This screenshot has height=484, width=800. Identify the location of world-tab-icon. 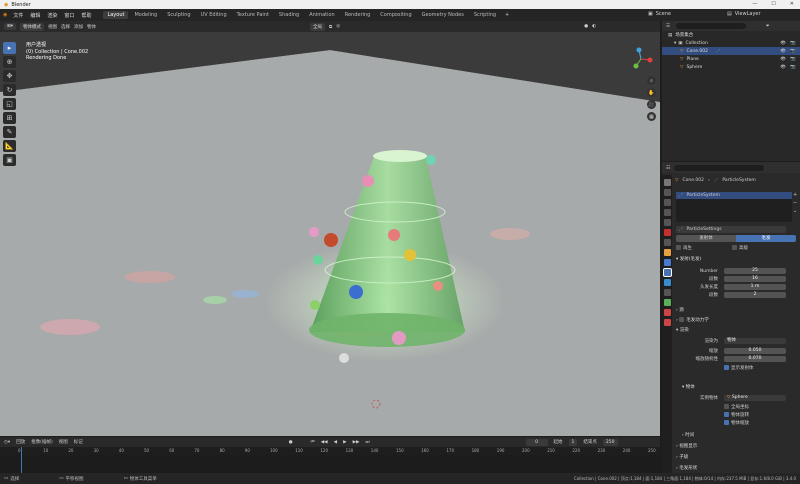
(667, 232).